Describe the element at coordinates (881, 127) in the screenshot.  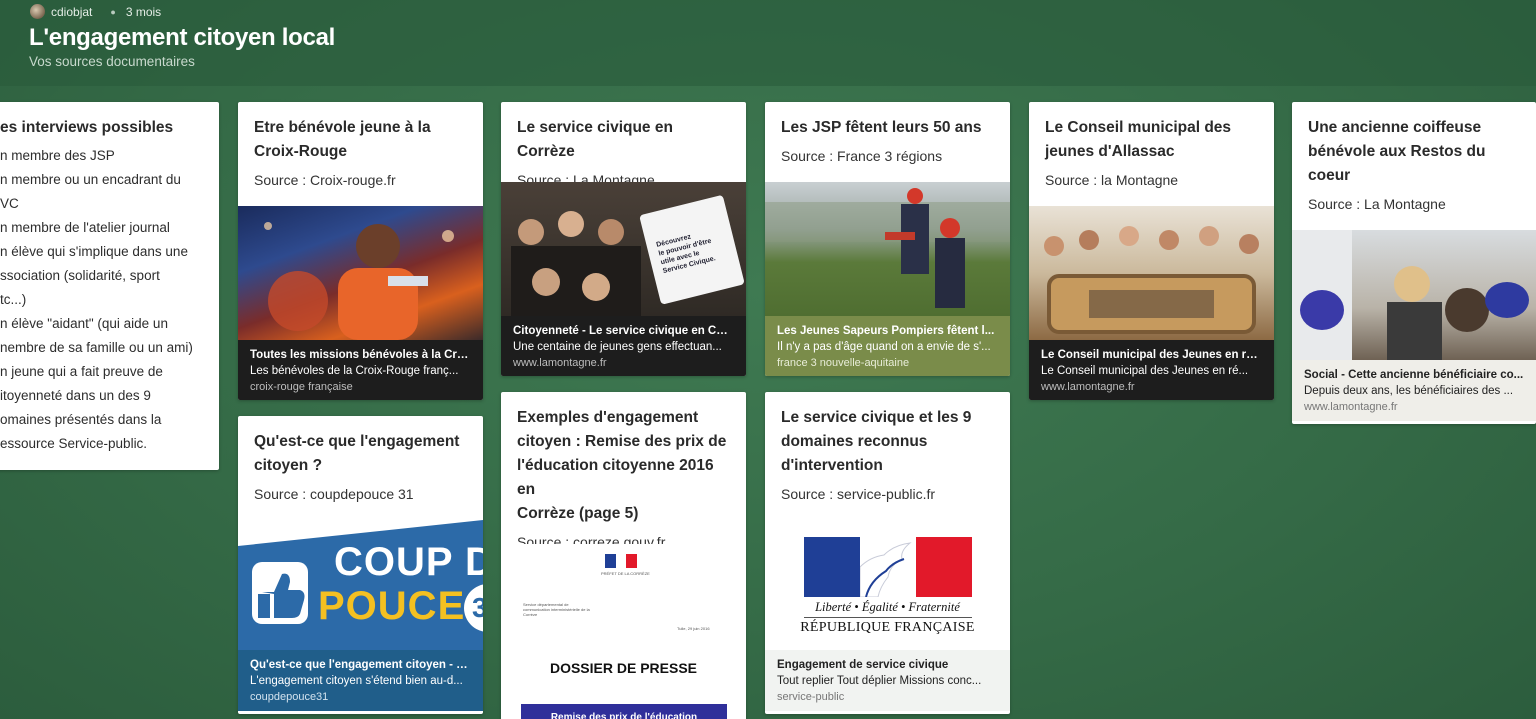
I see `card-title-line: Les JSP fêtent leurs 50 ans` at that location.